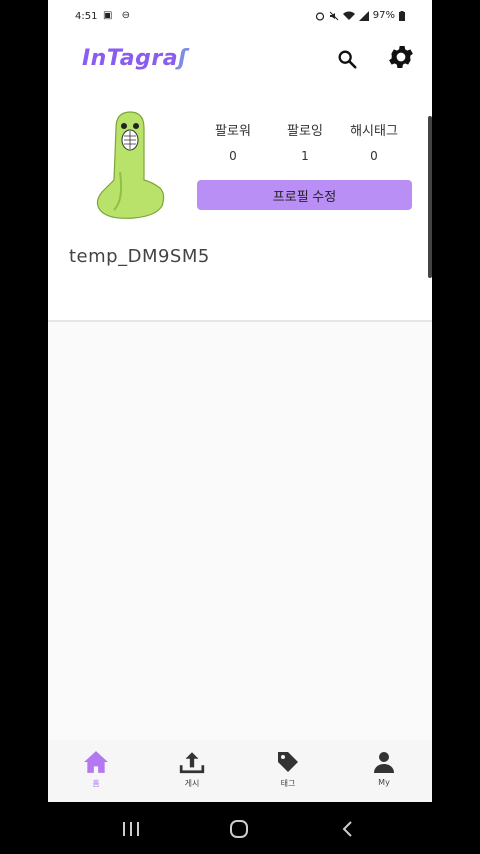 This screenshot has width=480, height=854. Describe the element at coordinates (383, 15) in the screenshot. I see `battery-percent: 97%` at that location.